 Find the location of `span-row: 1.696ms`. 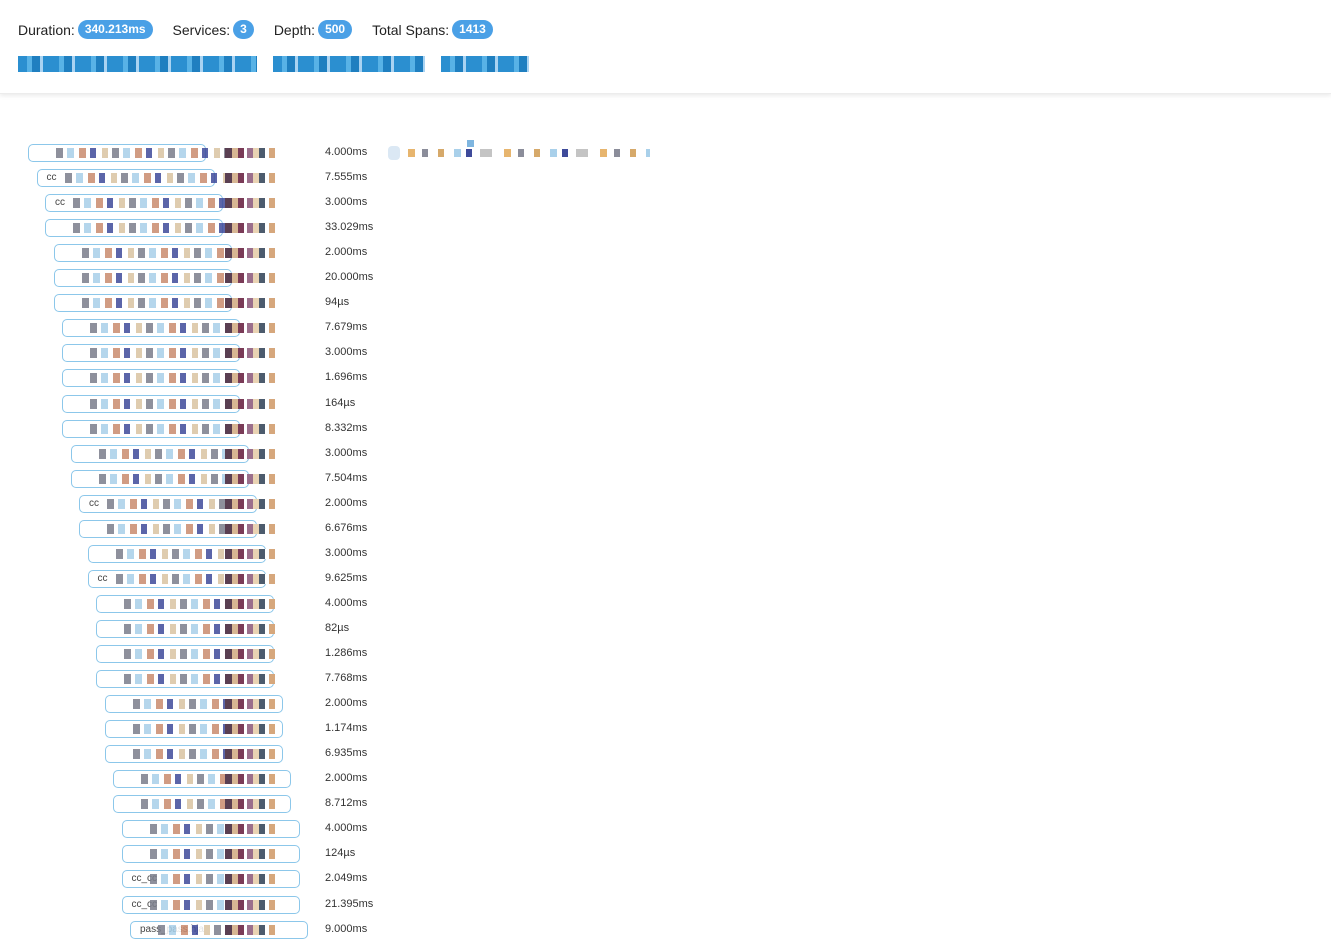

span-row: 1.696ms is located at coordinates (350, 377).